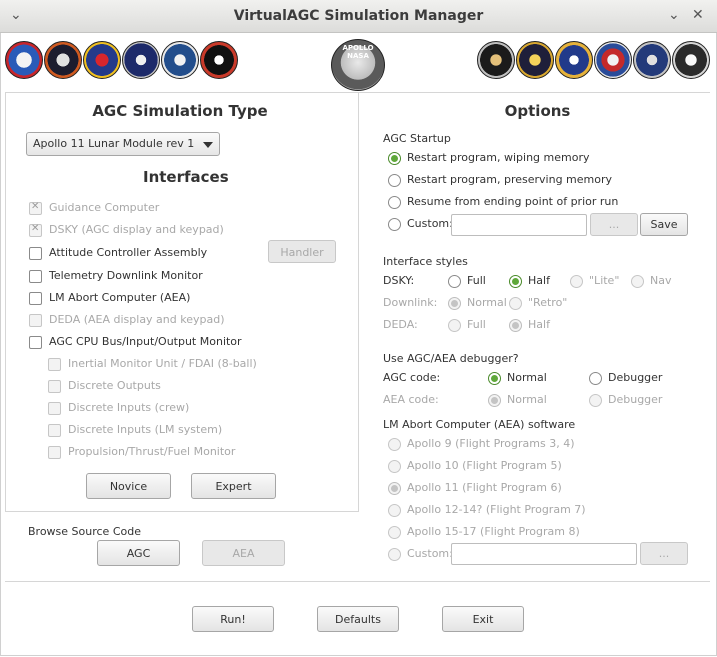  Describe the element at coordinates (635, 377) in the screenshot. I see `agc-code-option-label: Debugger` at that location.